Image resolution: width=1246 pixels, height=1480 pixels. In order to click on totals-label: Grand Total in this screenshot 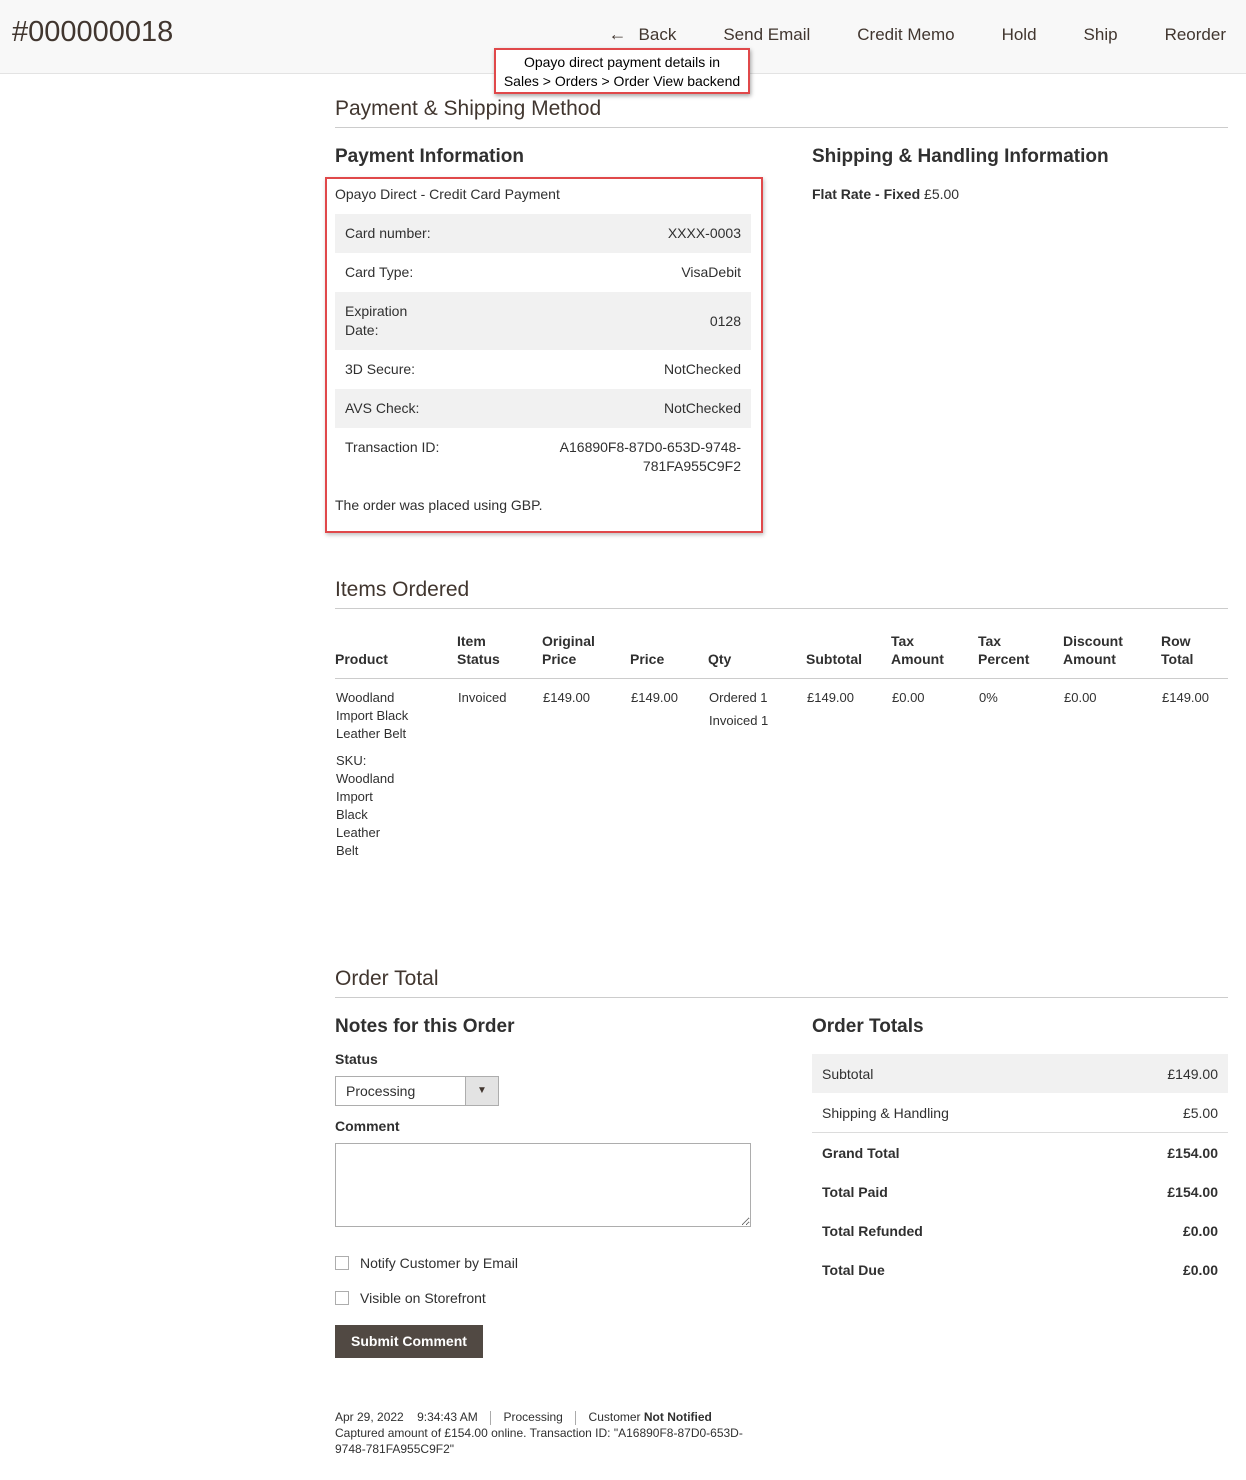, I will do `click(861, 1152)`.